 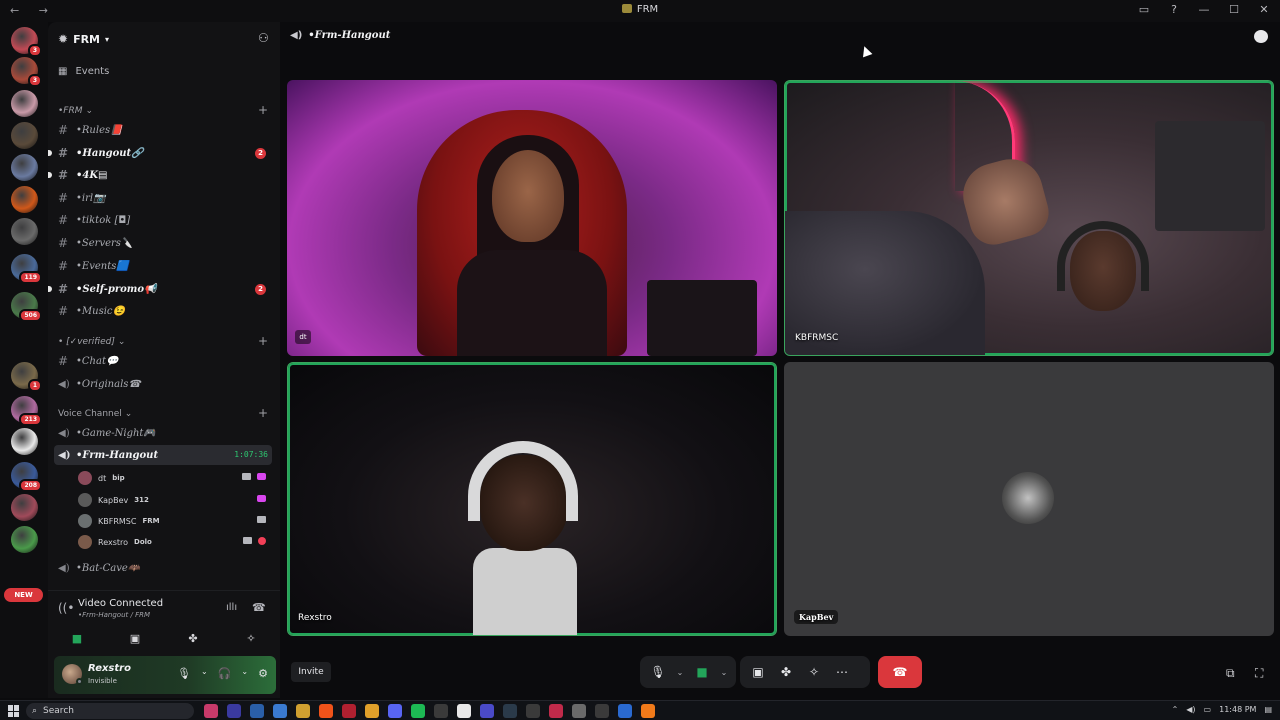 What do you see at coordinates (1259, 673) in the screenshot?
I see `fullscreen-icon: ⛶` at bounding box center [1259, 673].